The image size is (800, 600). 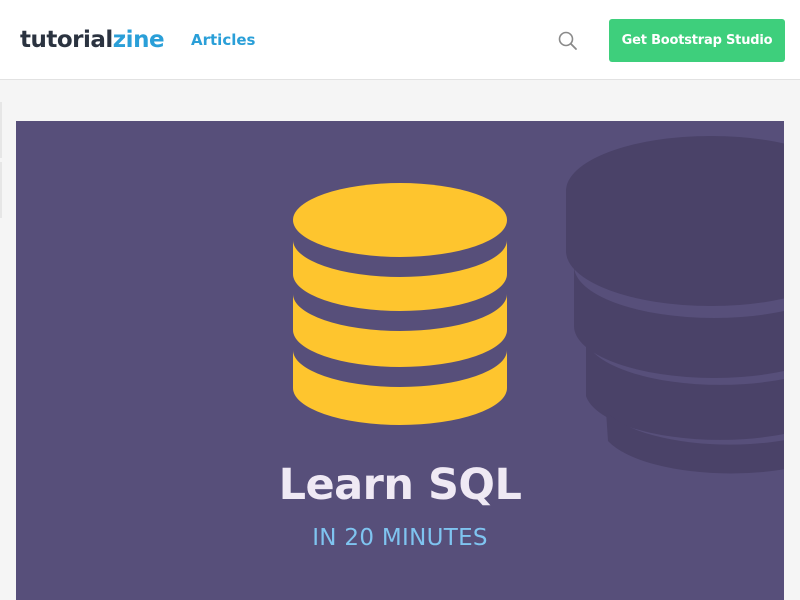 What do you see at coordinates (697, 40) in the screenshot?
I see `get-bootstrap-studio-button: Get Bootstrap Studio` at bounding box center [697, 40].